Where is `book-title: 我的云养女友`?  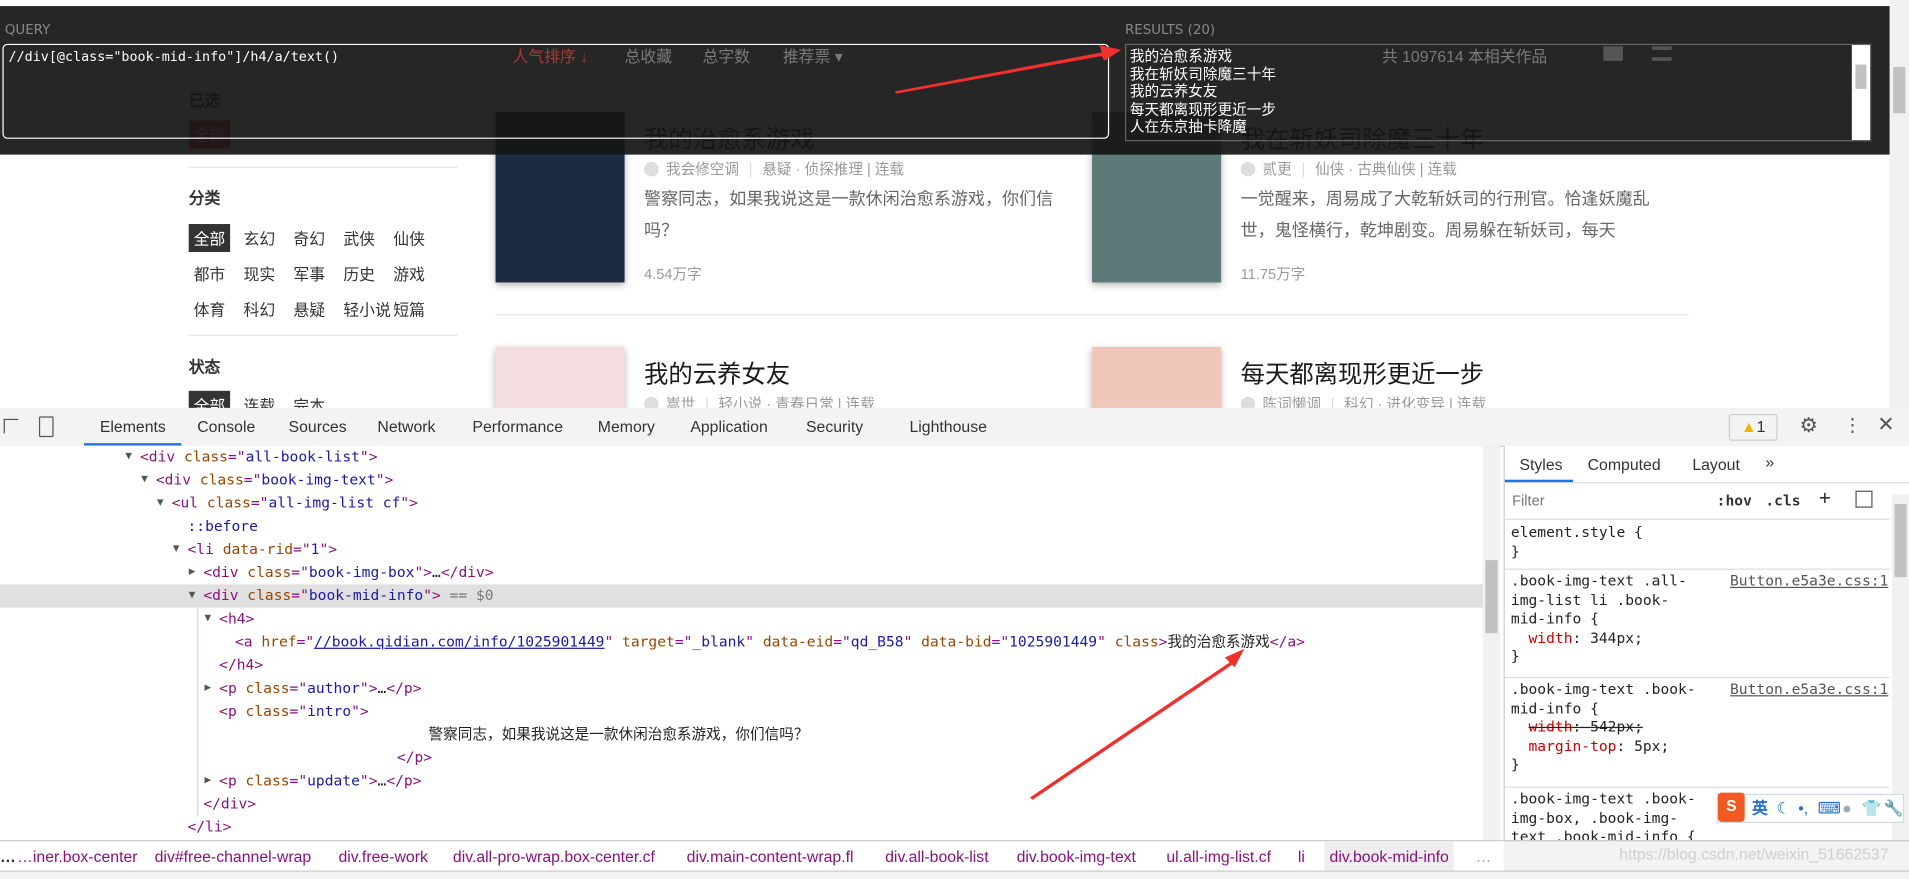
book-title: 我的云养女友 is located at coordinates (717, 371).